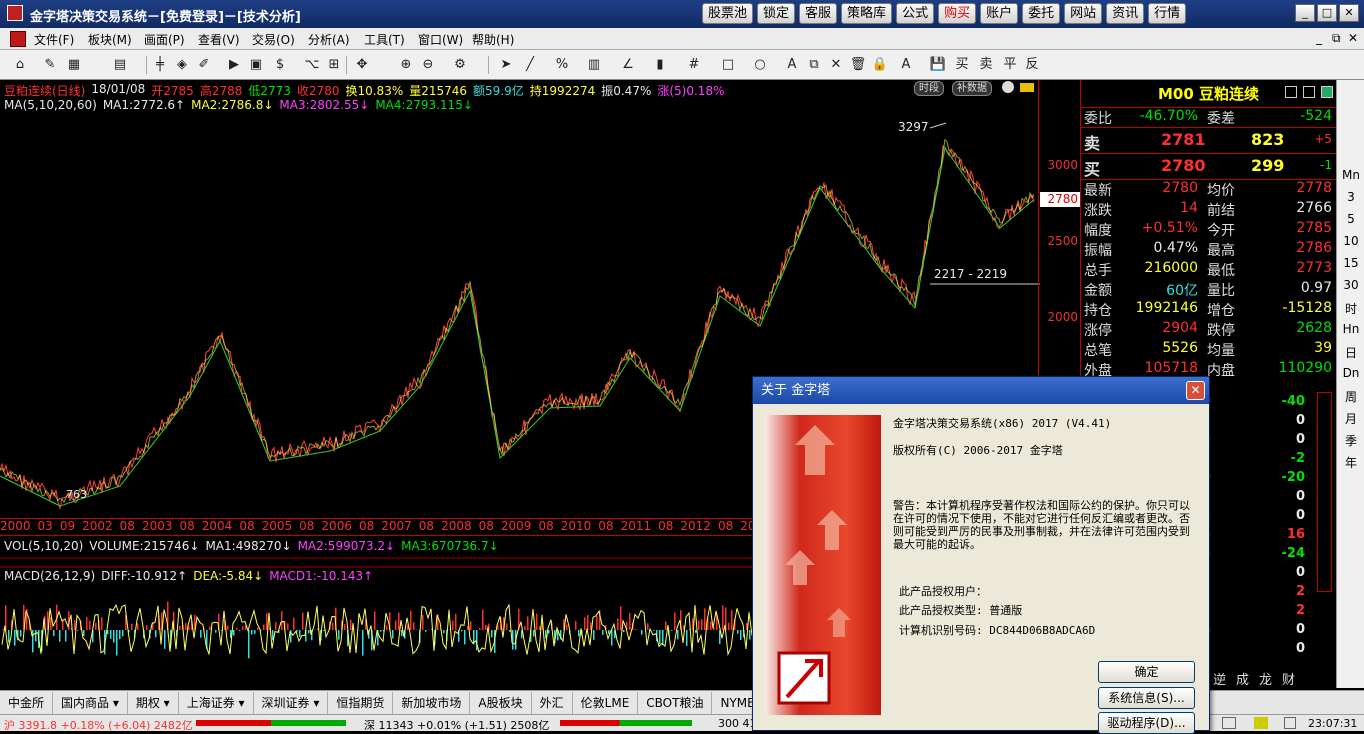 This screenshot has height=734, width=1364. I want to click on copy-icon: ⧉, so click(814, 65).